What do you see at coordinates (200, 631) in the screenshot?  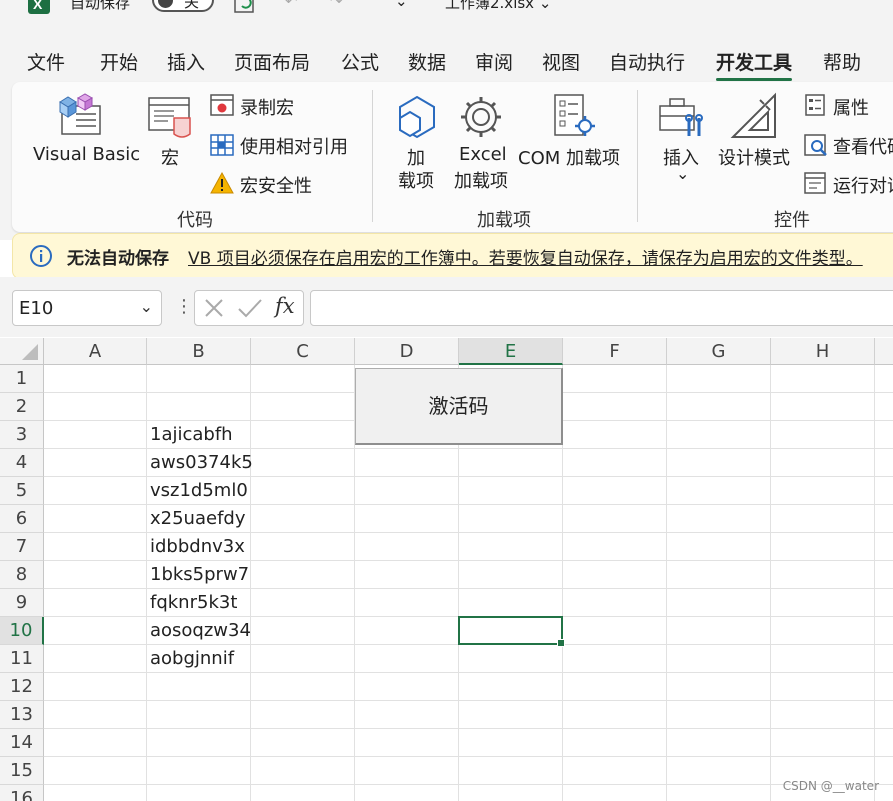 I see `cell-b10: aosoqzw34` at bounding box center [200, 631].